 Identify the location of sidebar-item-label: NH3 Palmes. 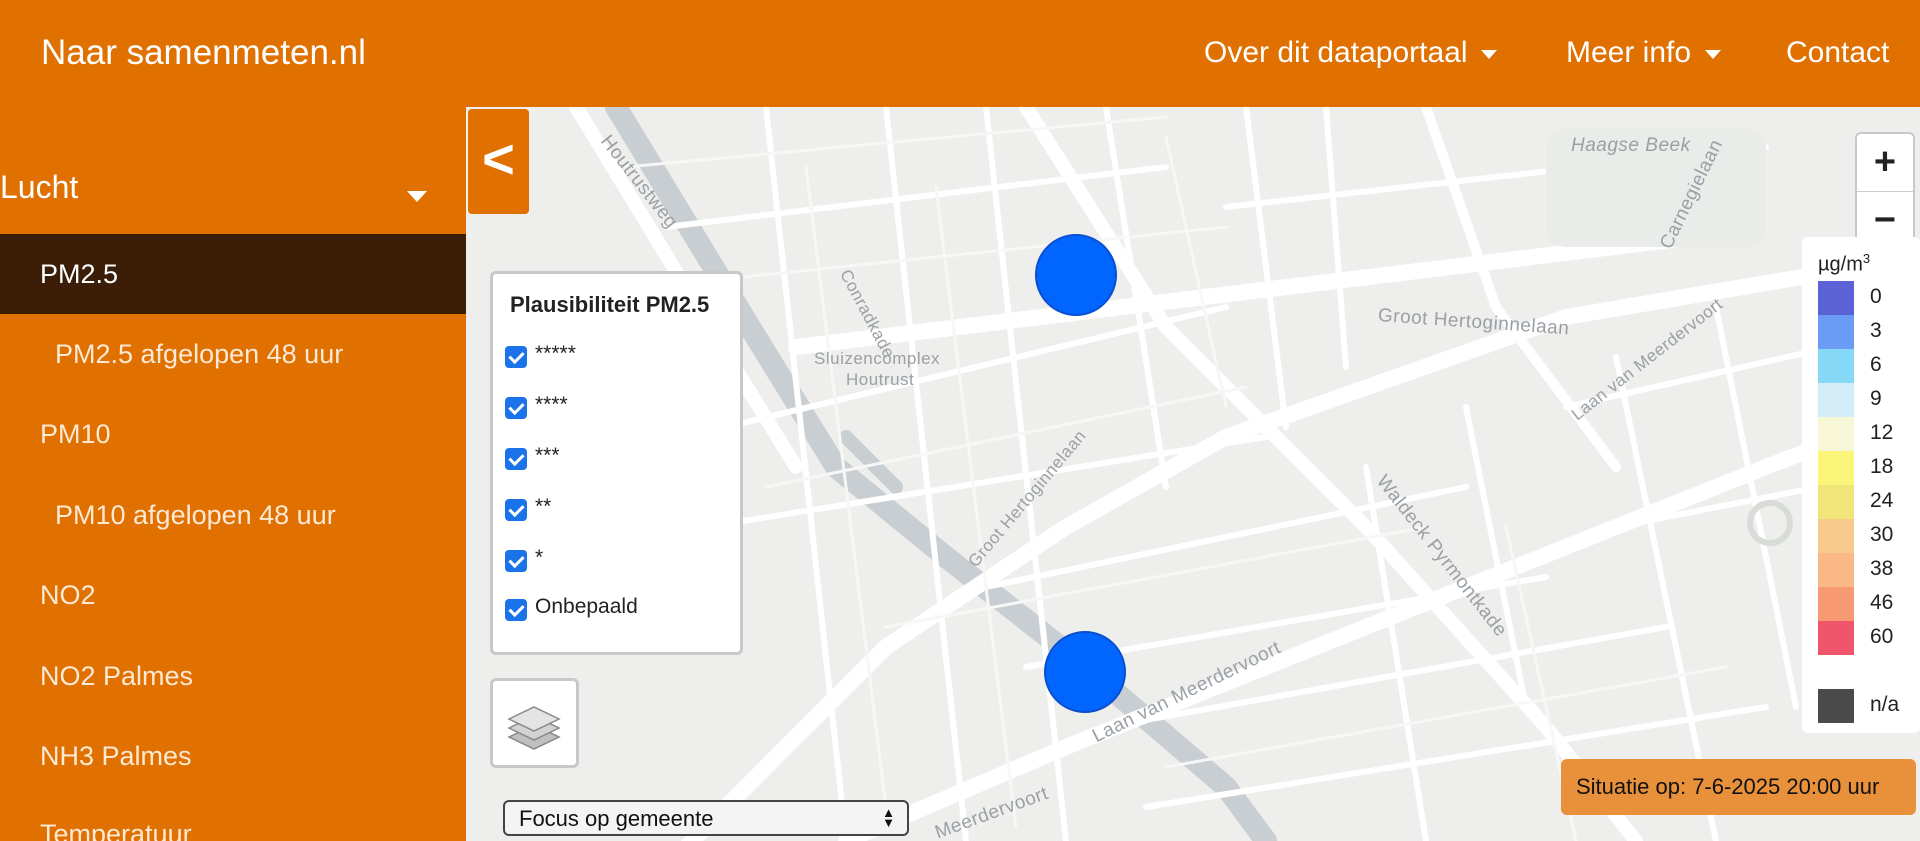
(116, 756).